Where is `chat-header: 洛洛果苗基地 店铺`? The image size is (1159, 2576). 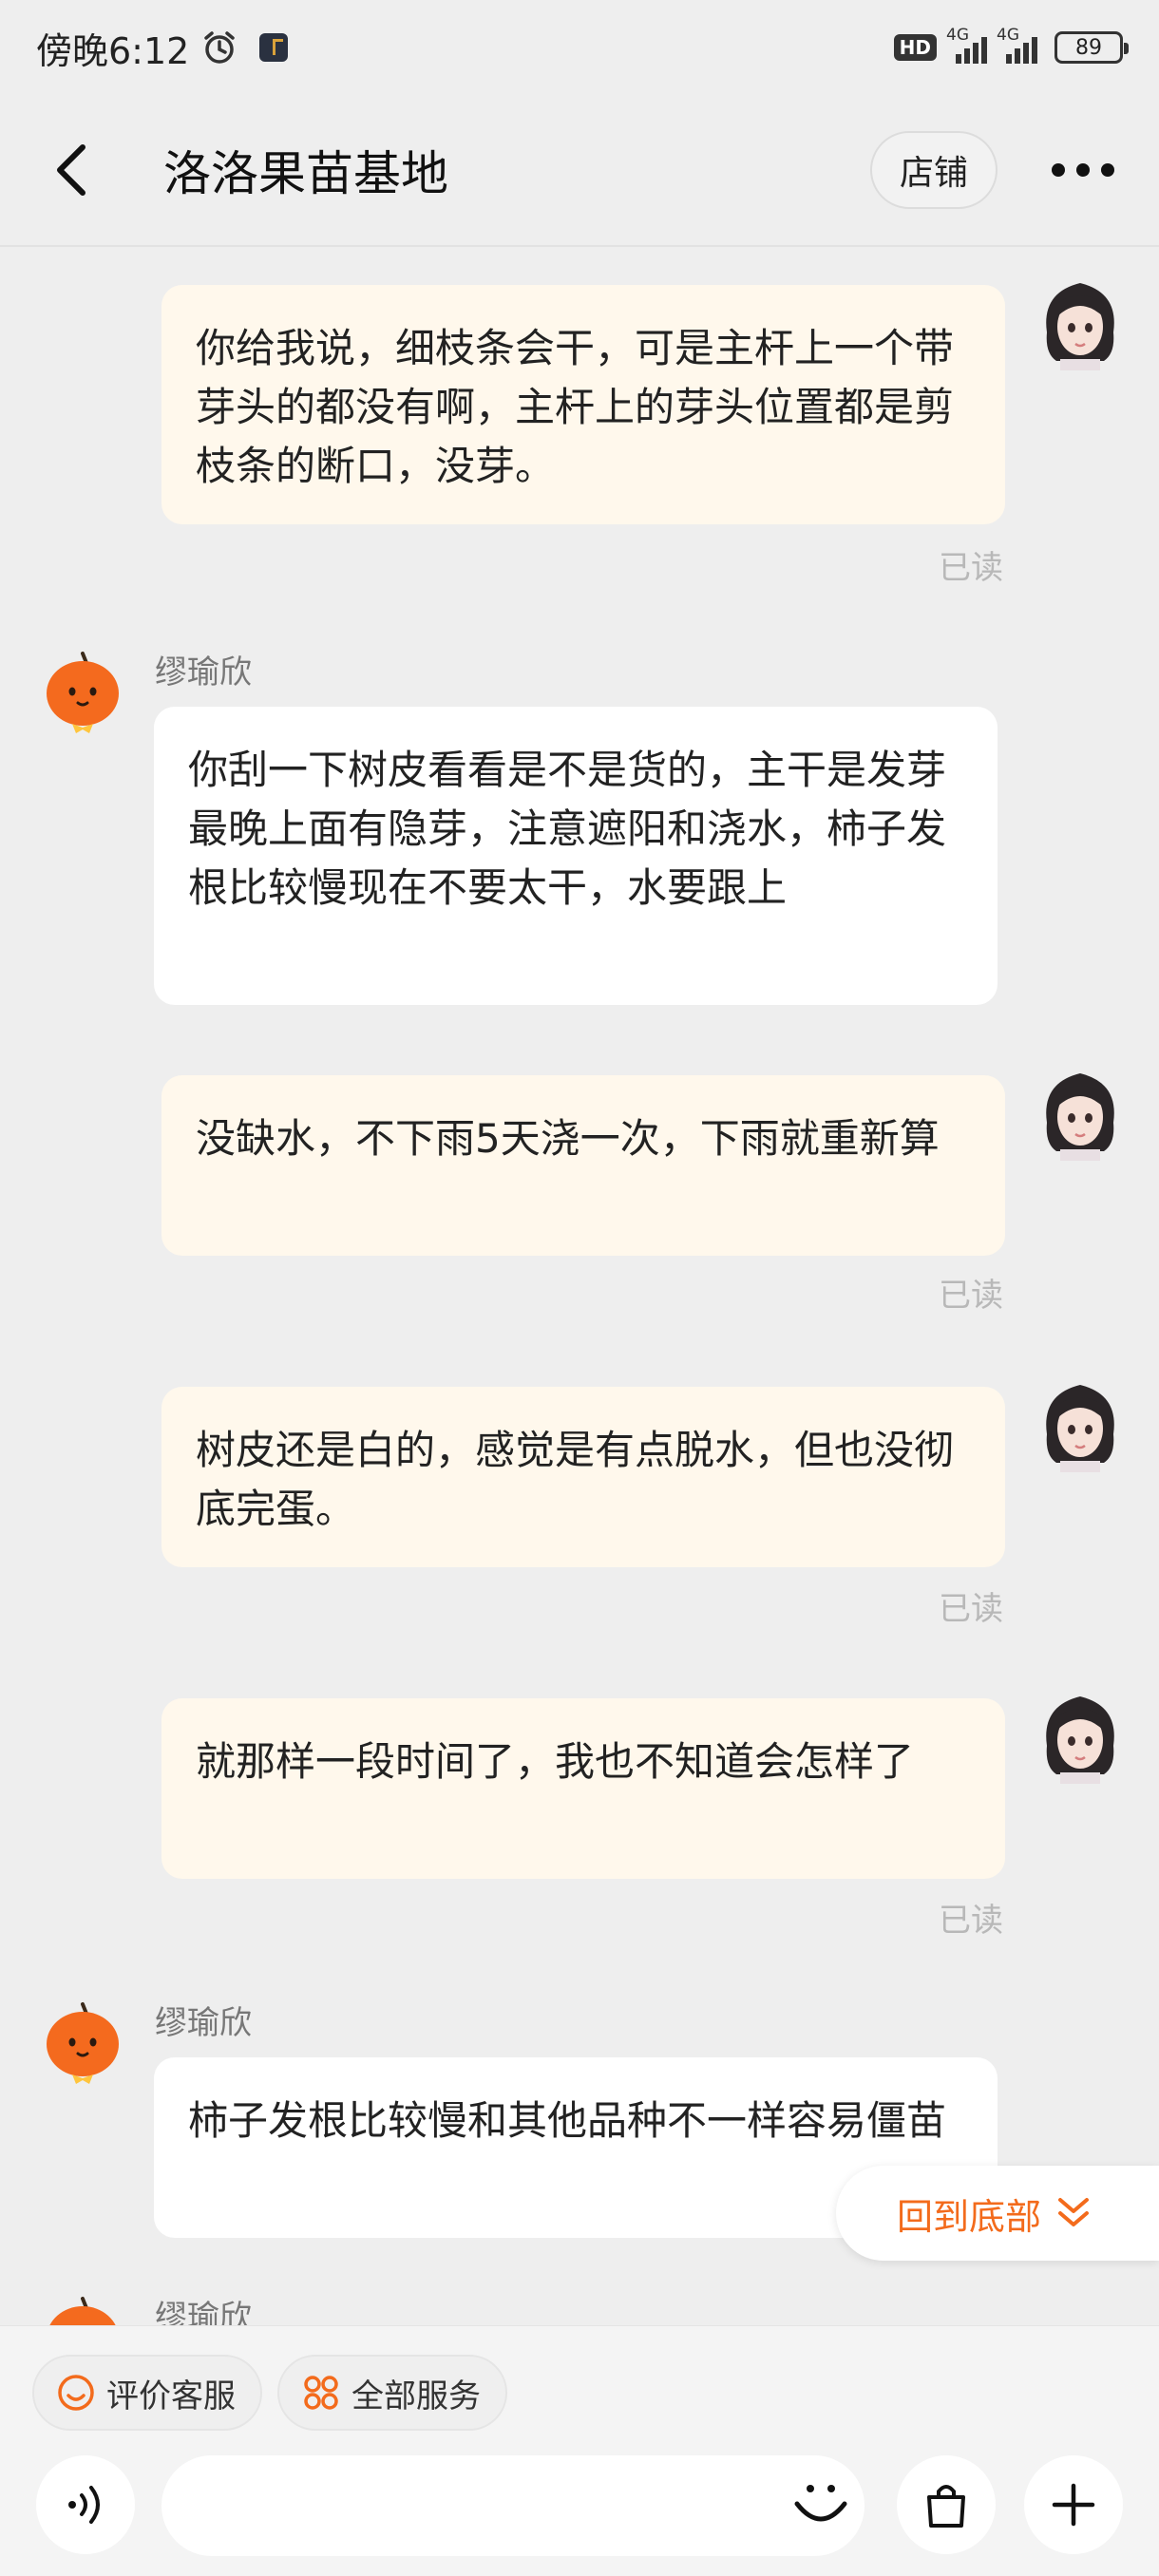
chat-header: 洛洛果苗基地 店铺 is located at coordinates (579, 171).